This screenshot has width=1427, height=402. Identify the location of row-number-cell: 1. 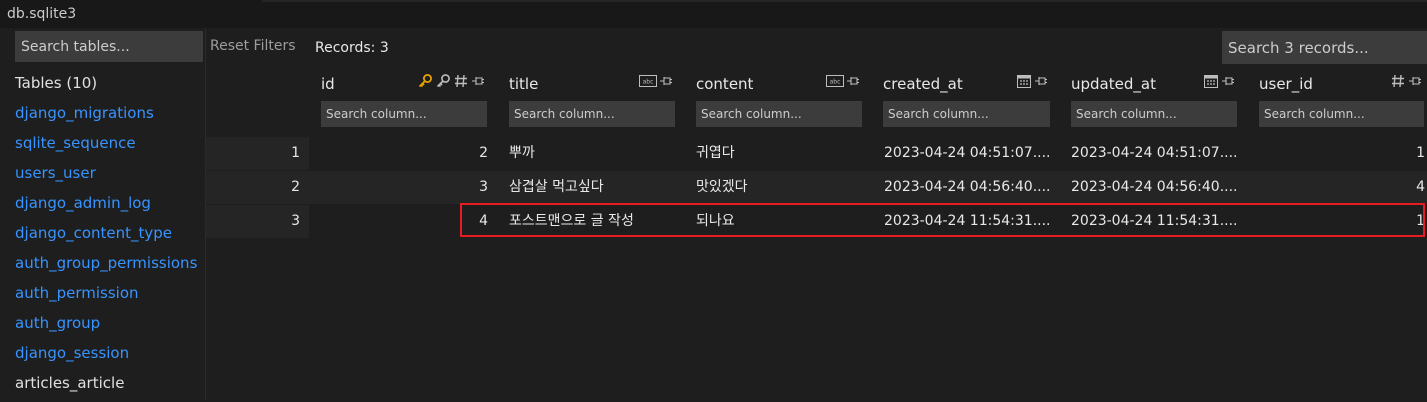
(257, 153).